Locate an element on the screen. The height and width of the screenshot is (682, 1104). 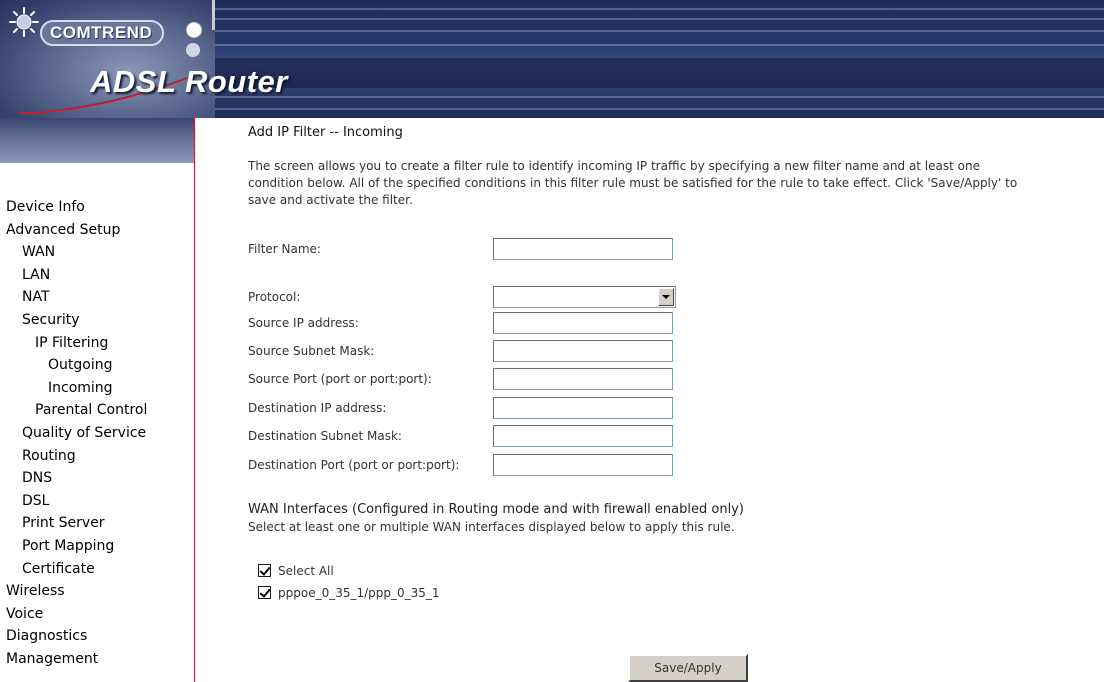
filter-name-label: Filter Name: is located at coordinates (284, 249).